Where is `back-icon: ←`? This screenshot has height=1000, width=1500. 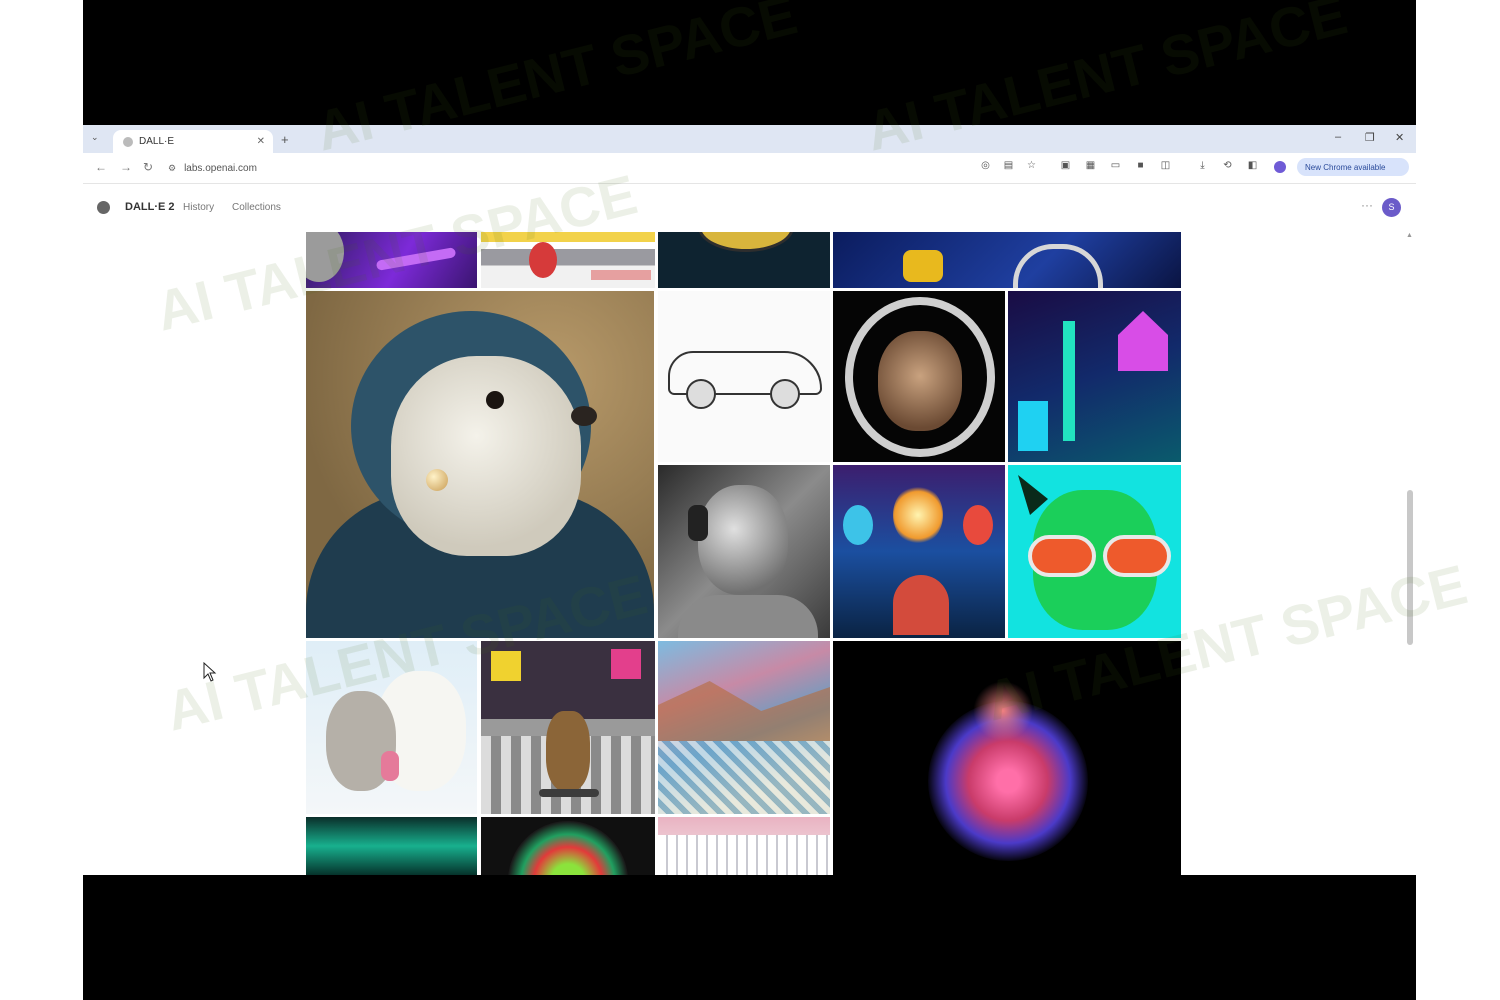 back-icon: ← is located at coordinates (101, 167).